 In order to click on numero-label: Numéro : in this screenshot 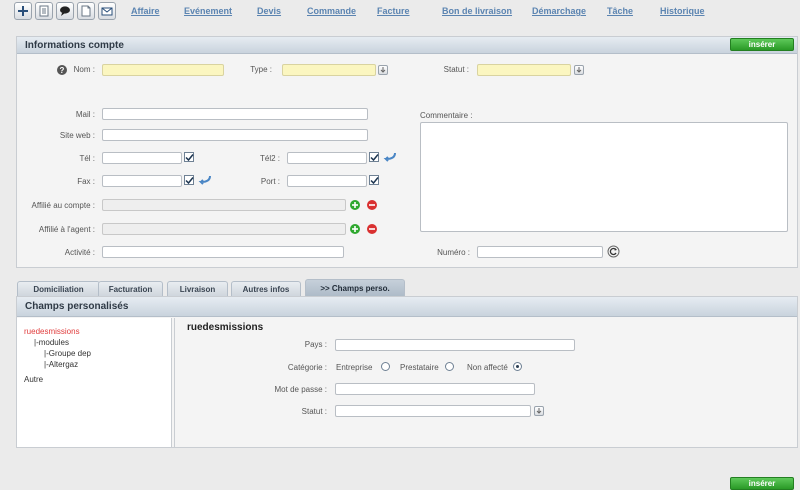, I will do `click(453, 252)`.